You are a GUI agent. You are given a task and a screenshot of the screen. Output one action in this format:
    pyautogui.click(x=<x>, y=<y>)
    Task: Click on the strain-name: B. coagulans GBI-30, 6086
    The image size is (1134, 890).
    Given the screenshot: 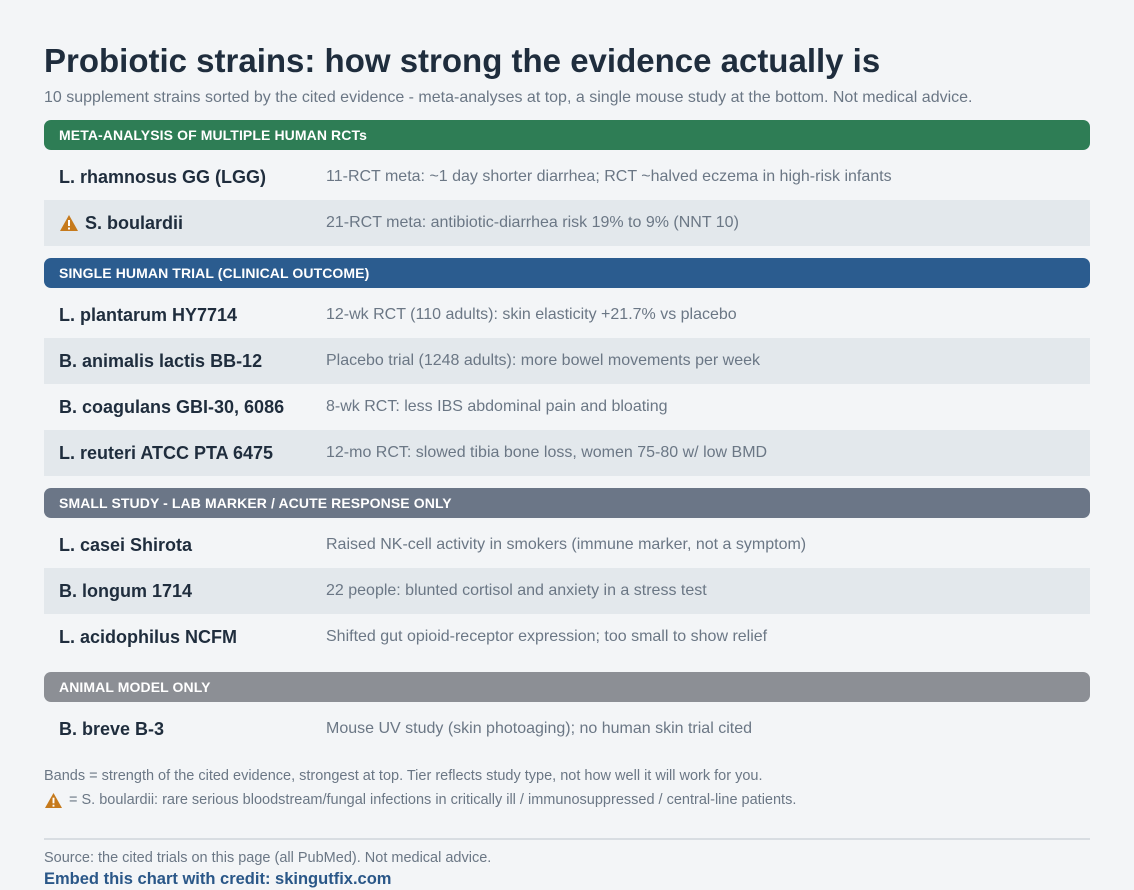 What is the action you would take?
    pyautogui.click(x=172, y=406)
    